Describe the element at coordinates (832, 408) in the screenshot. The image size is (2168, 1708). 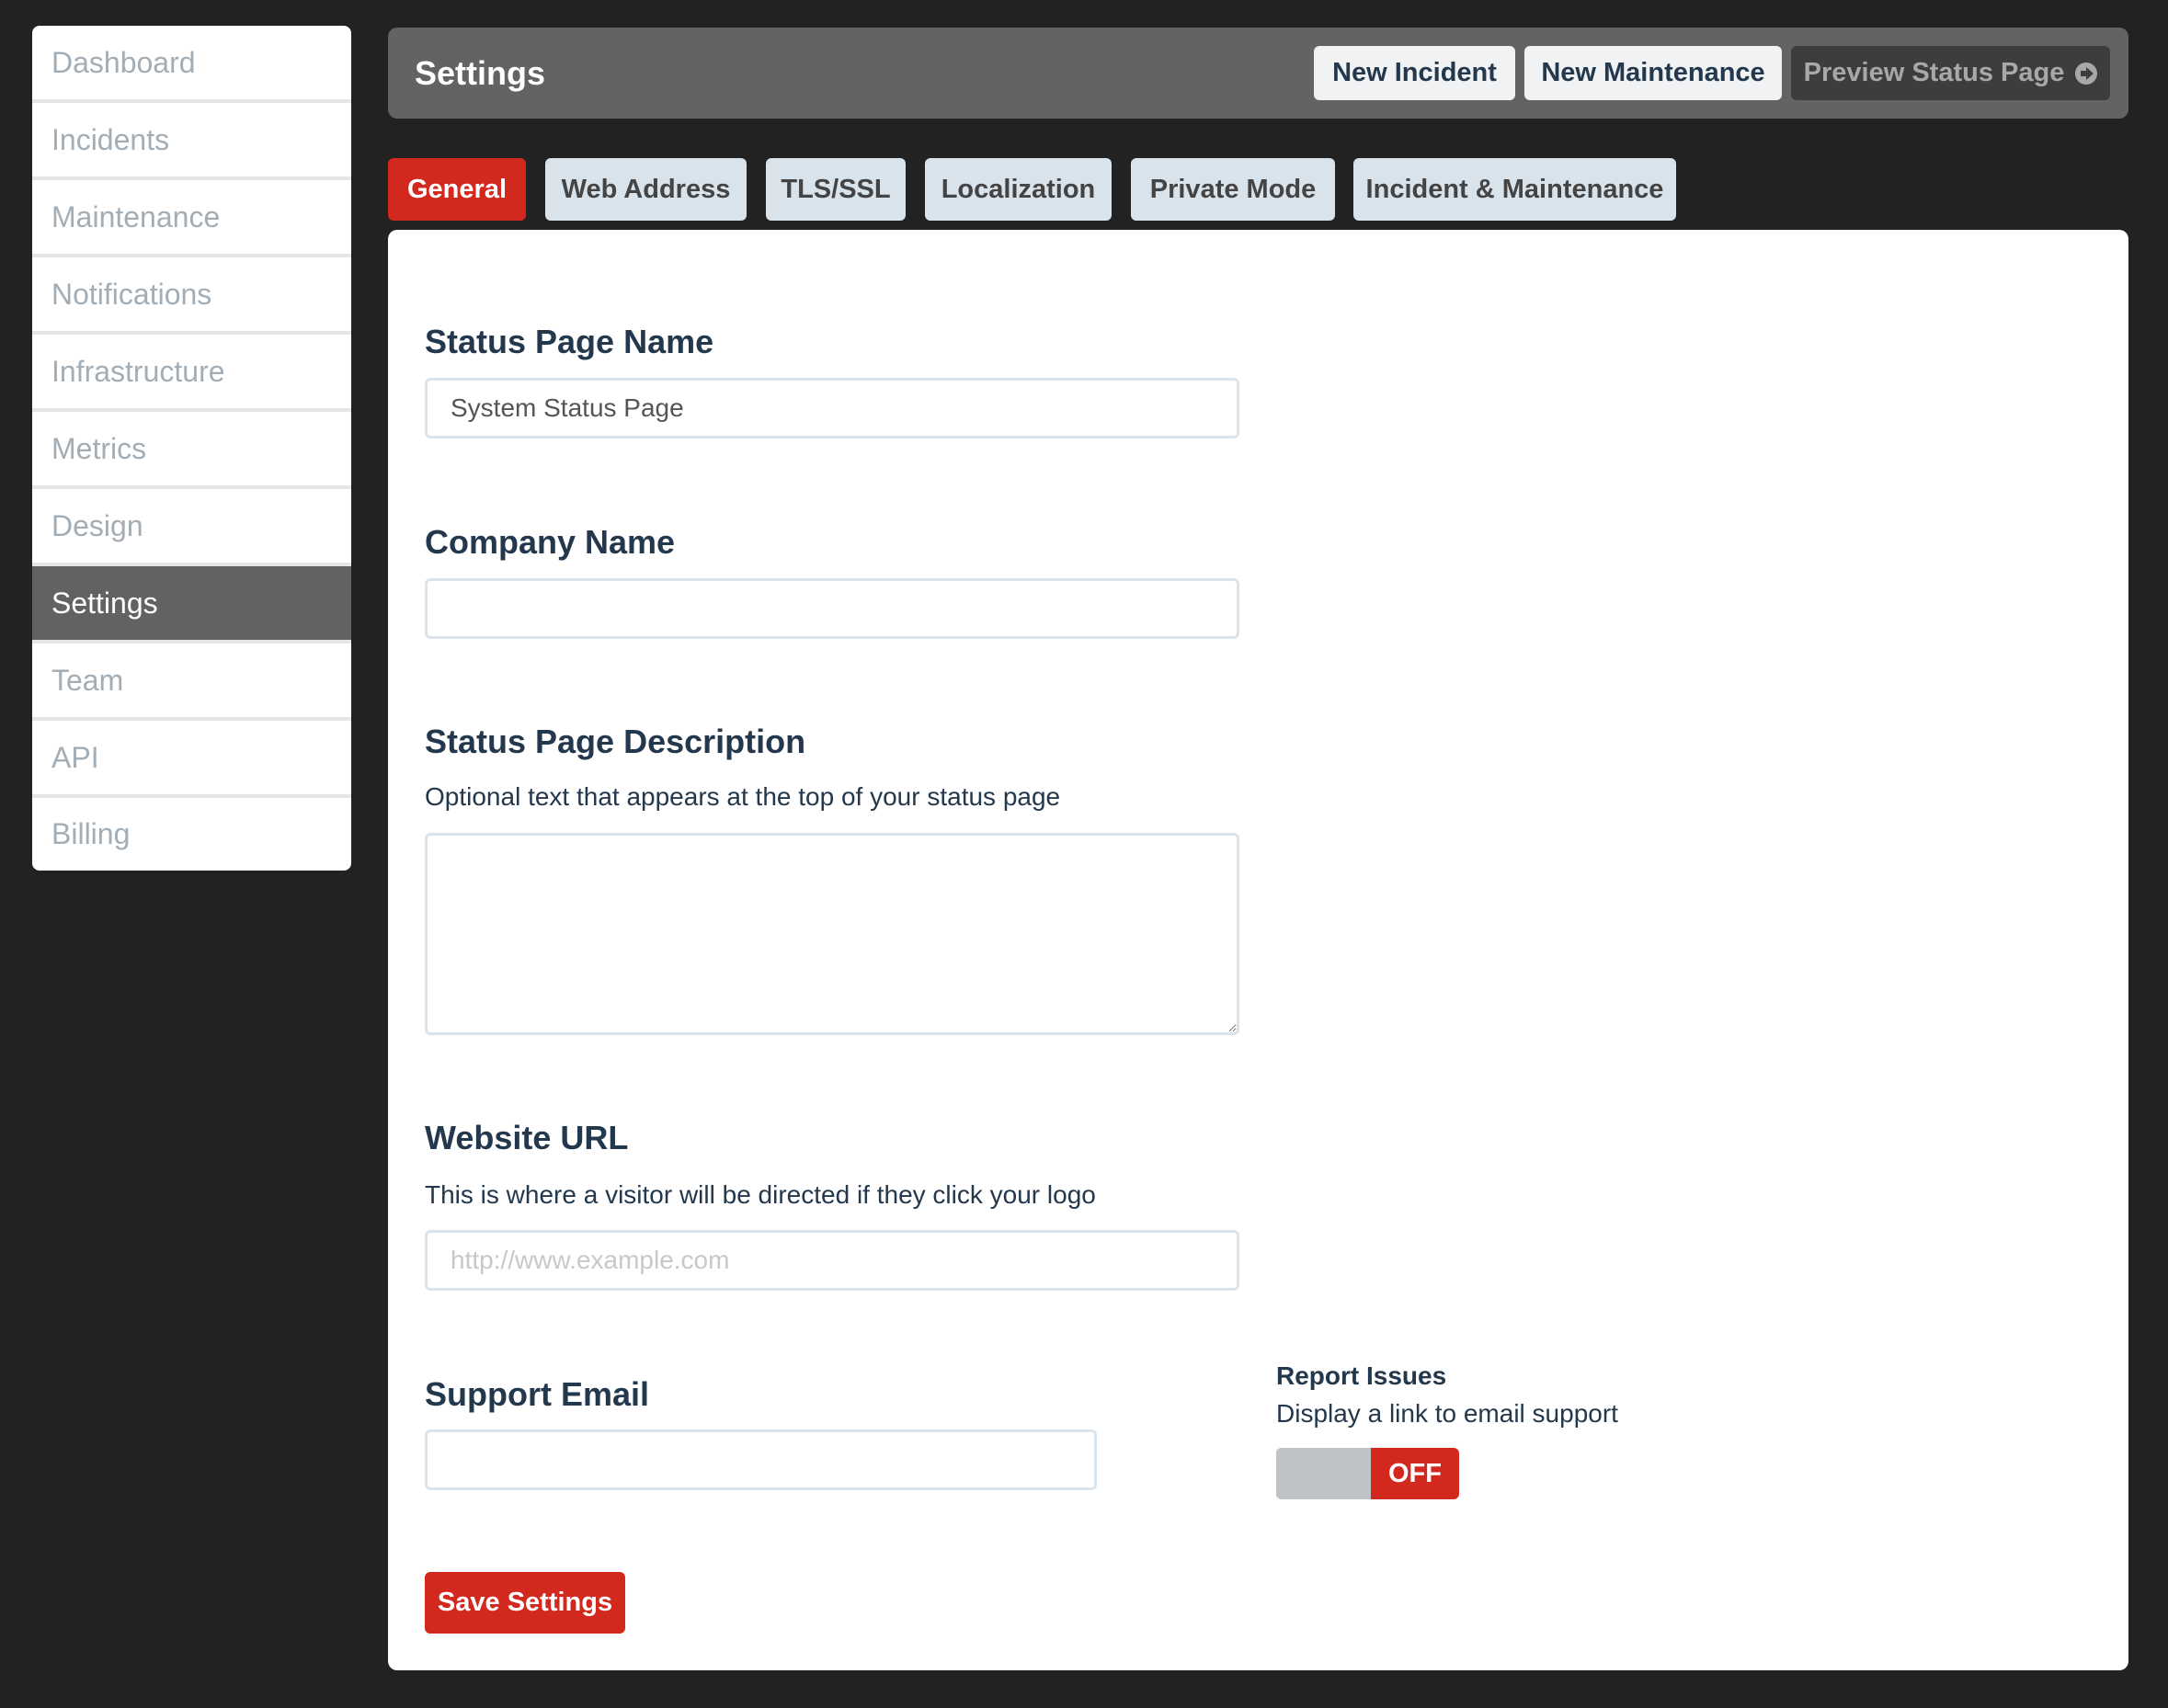
I see `status-page-name-input` at that location.